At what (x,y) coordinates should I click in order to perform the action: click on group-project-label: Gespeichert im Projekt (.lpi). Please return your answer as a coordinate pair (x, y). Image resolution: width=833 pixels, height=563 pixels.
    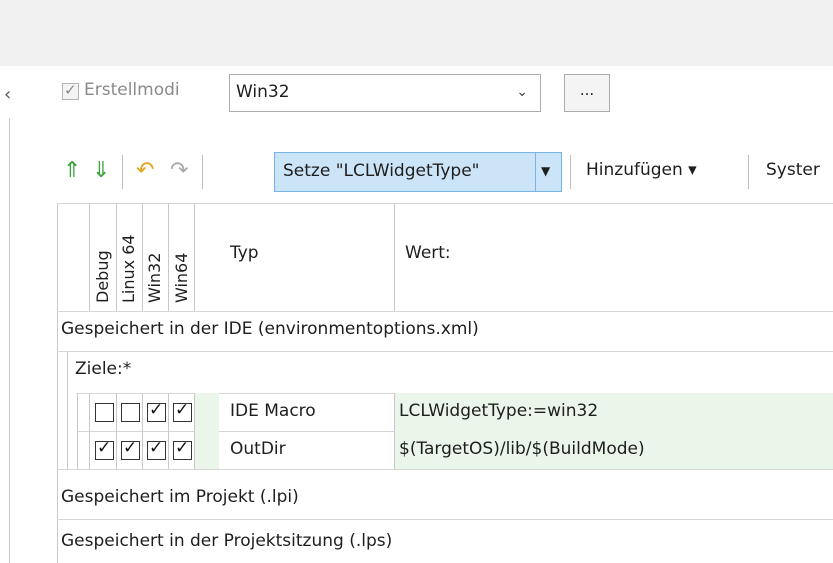
    Looking at the image, I should click on (180, 497).